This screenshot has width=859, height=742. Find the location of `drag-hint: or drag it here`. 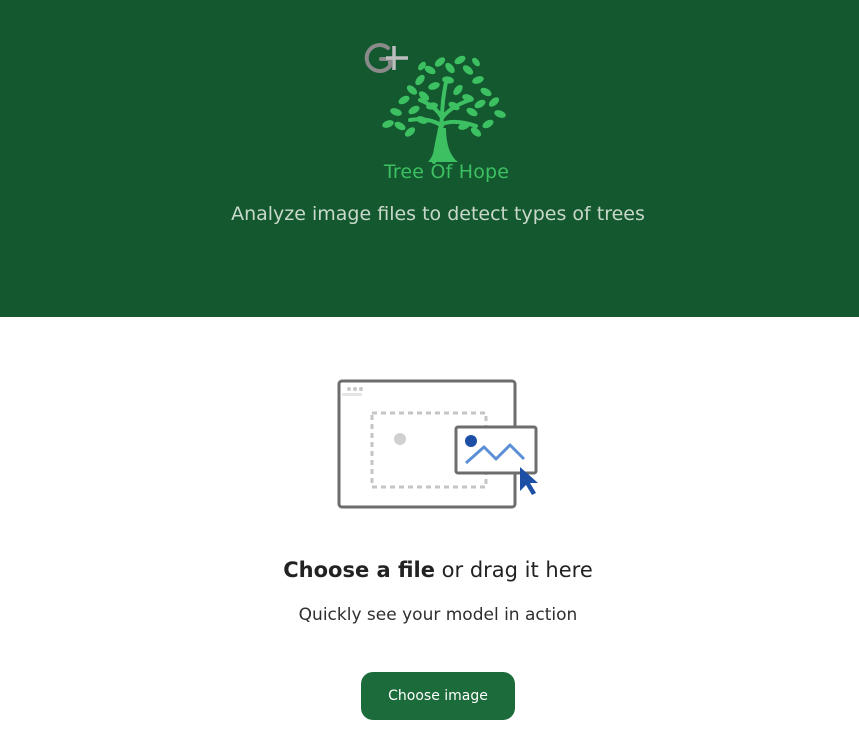

drag-hint: or drag it here is located at coordinates (514, 570).